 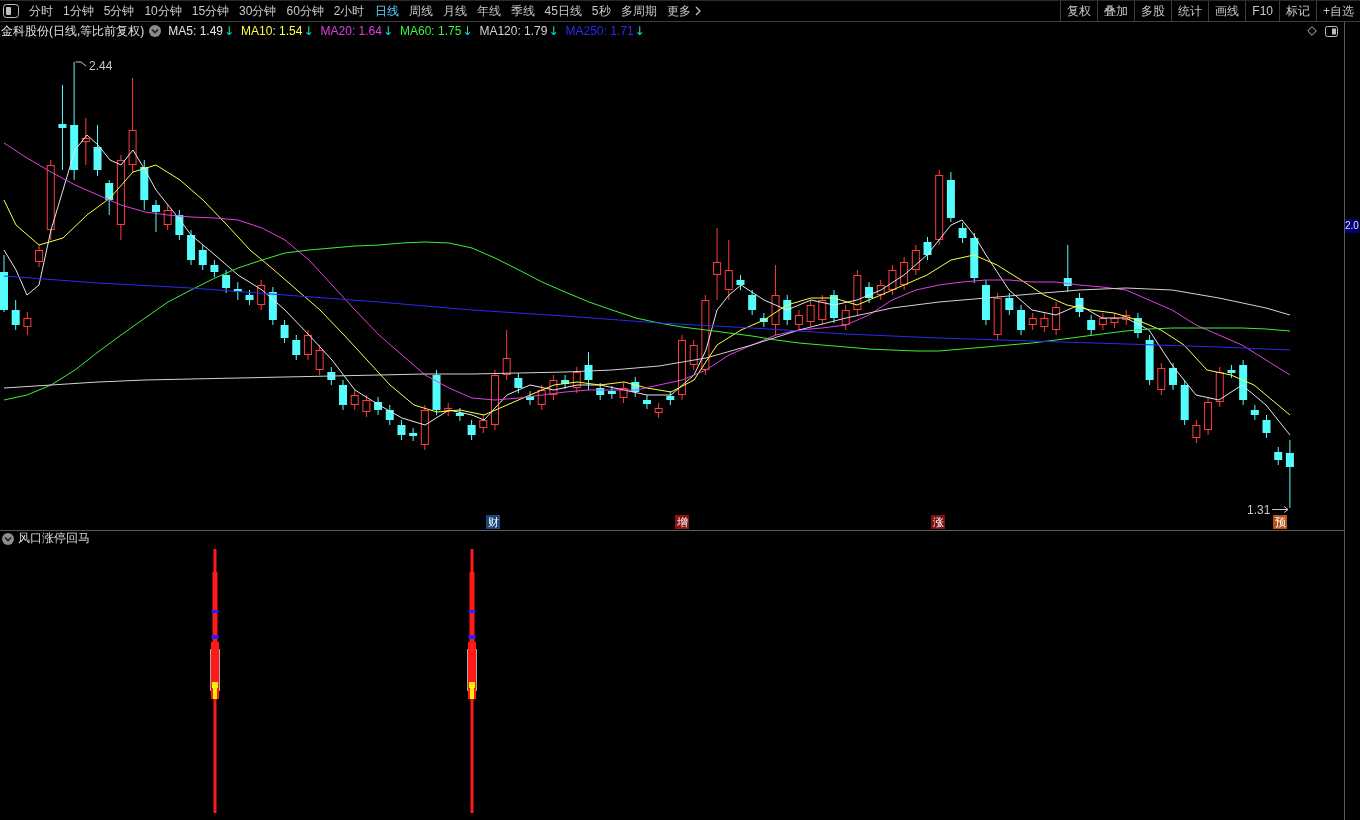 I want to click on moving-average-value: MA250: 1.71, so click(x=599, y=31).